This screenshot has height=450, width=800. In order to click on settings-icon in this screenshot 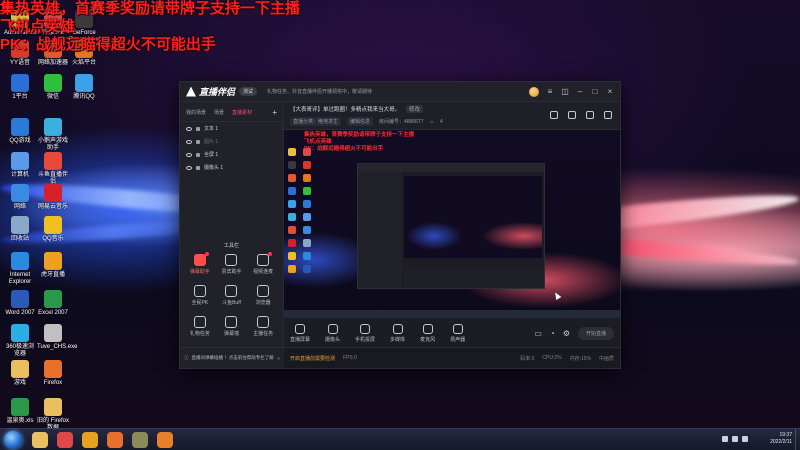, I will do `click(590, 115)`.